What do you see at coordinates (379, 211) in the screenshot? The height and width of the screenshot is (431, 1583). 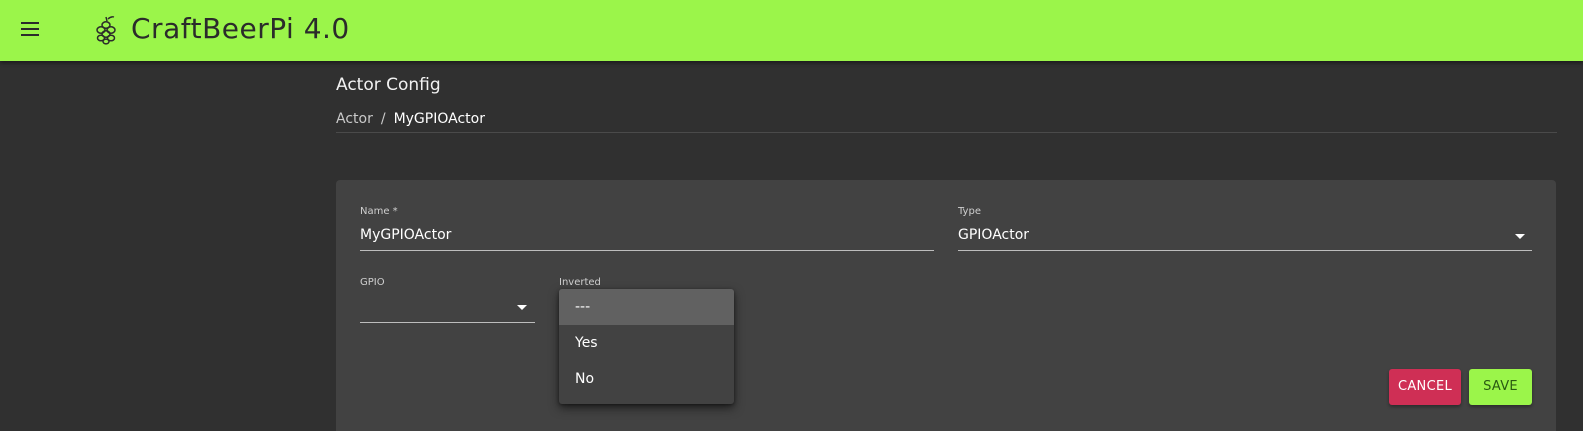 I see `name-field-label: Name *` at bounding box center [379, 211].